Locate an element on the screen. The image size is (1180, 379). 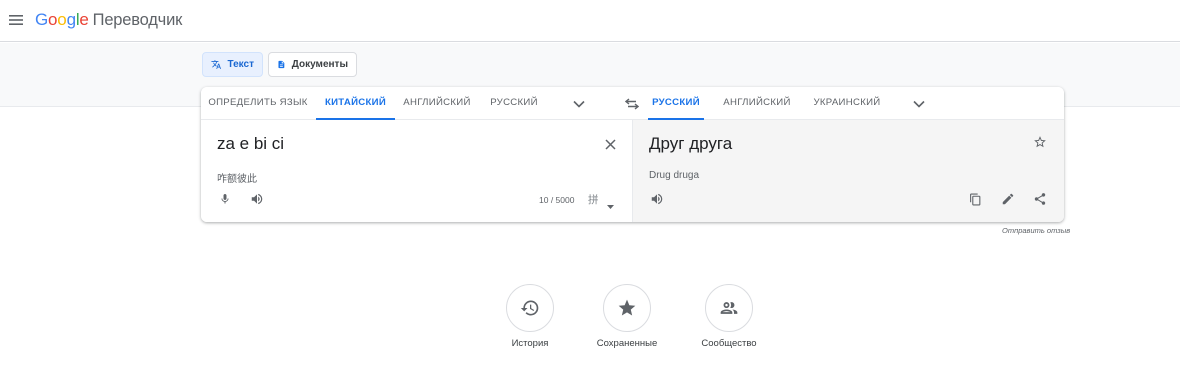
close-icon is located at coordinates (610, 144).